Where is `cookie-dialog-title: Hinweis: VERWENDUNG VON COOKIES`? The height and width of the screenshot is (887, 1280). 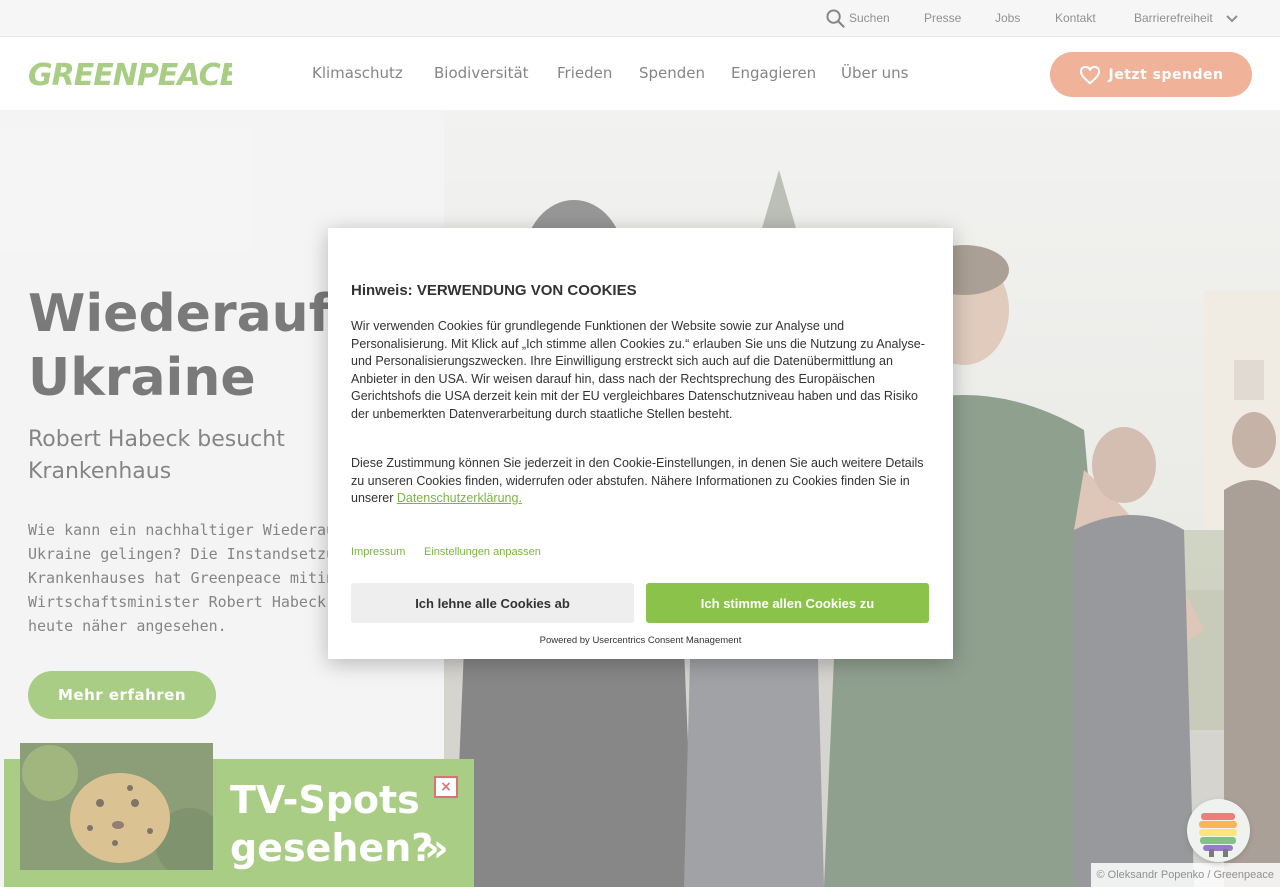 cookie-dialog-title: Hinweis: VERWENDUNG VON COOKIES is located at coordinates (494, 290).